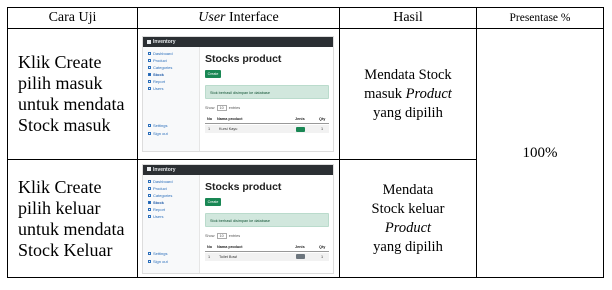  I want to click on stock-table-row: 1 Toilet Bowl 1, so click(267, 256).